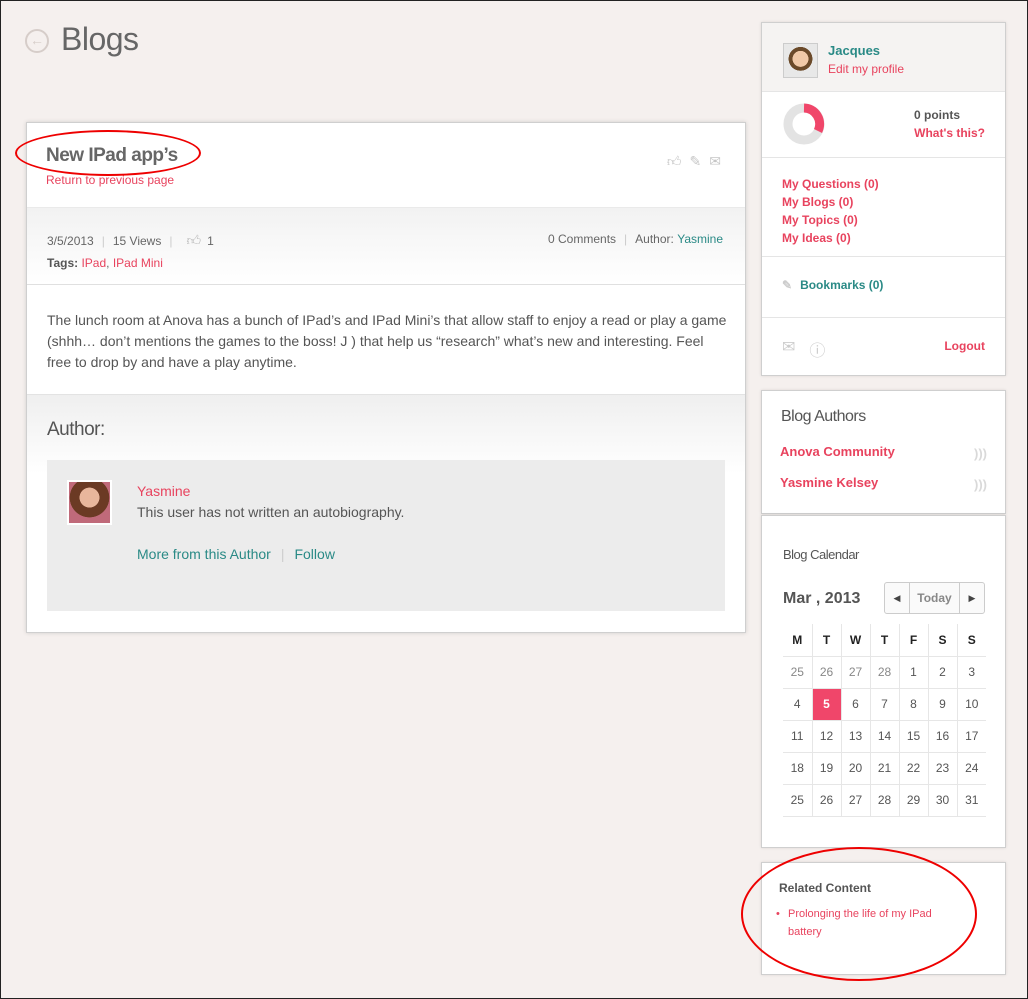 This screenshot has height=999, width=1028. Describe the element at coordinates (842, 285) in the screenshot. I see `bookmarks-label: Bookmarks (0)` at that location.